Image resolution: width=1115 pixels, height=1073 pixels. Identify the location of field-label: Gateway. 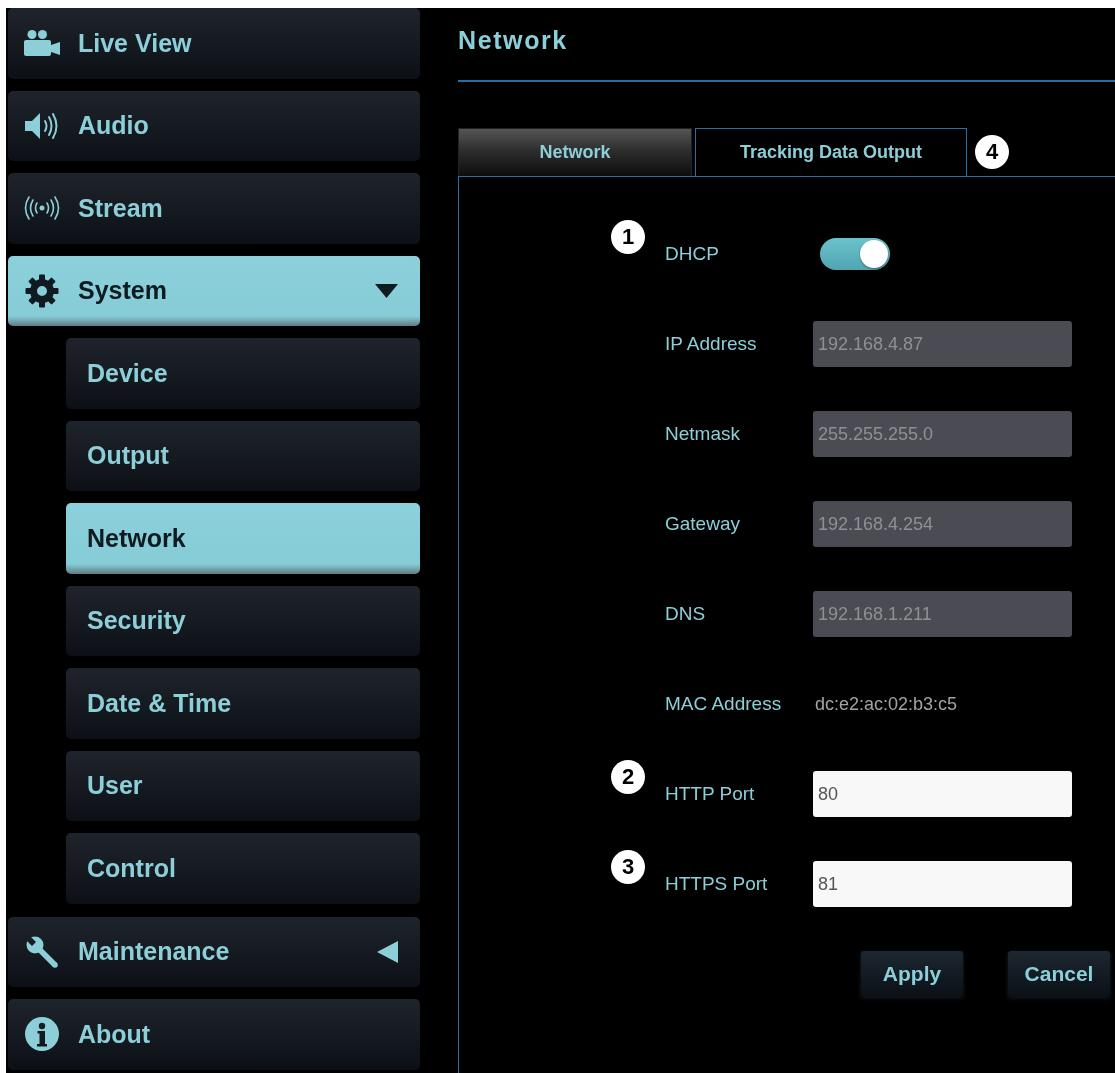
(702, 524).